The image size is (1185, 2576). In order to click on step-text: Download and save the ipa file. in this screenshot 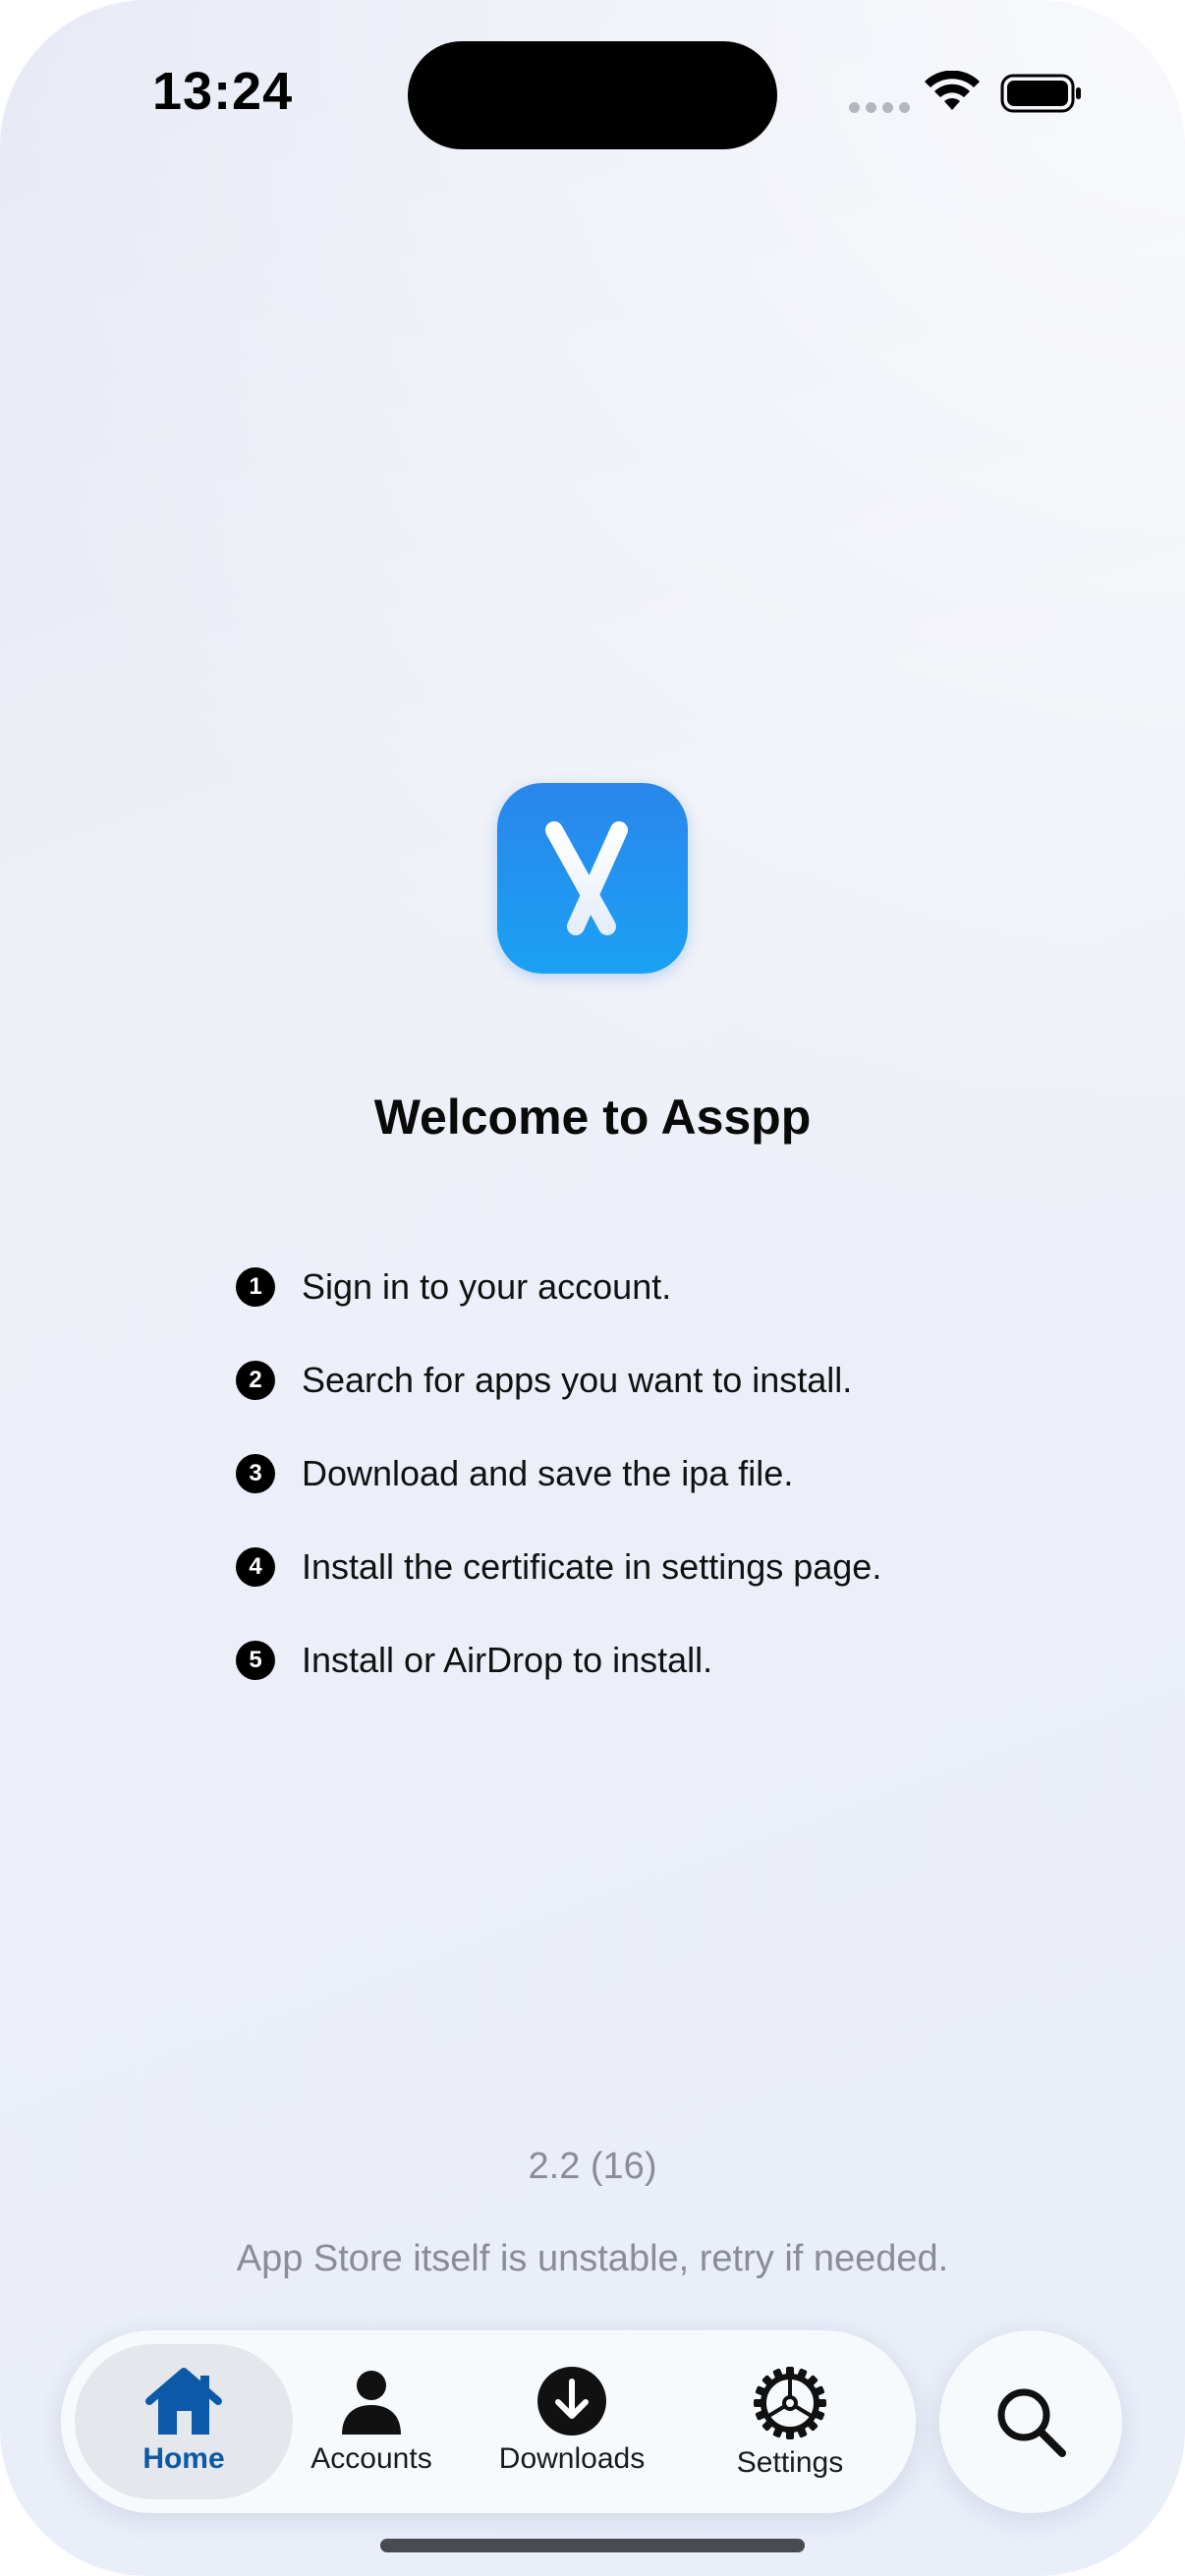, I will do `click(548, 1472)`.